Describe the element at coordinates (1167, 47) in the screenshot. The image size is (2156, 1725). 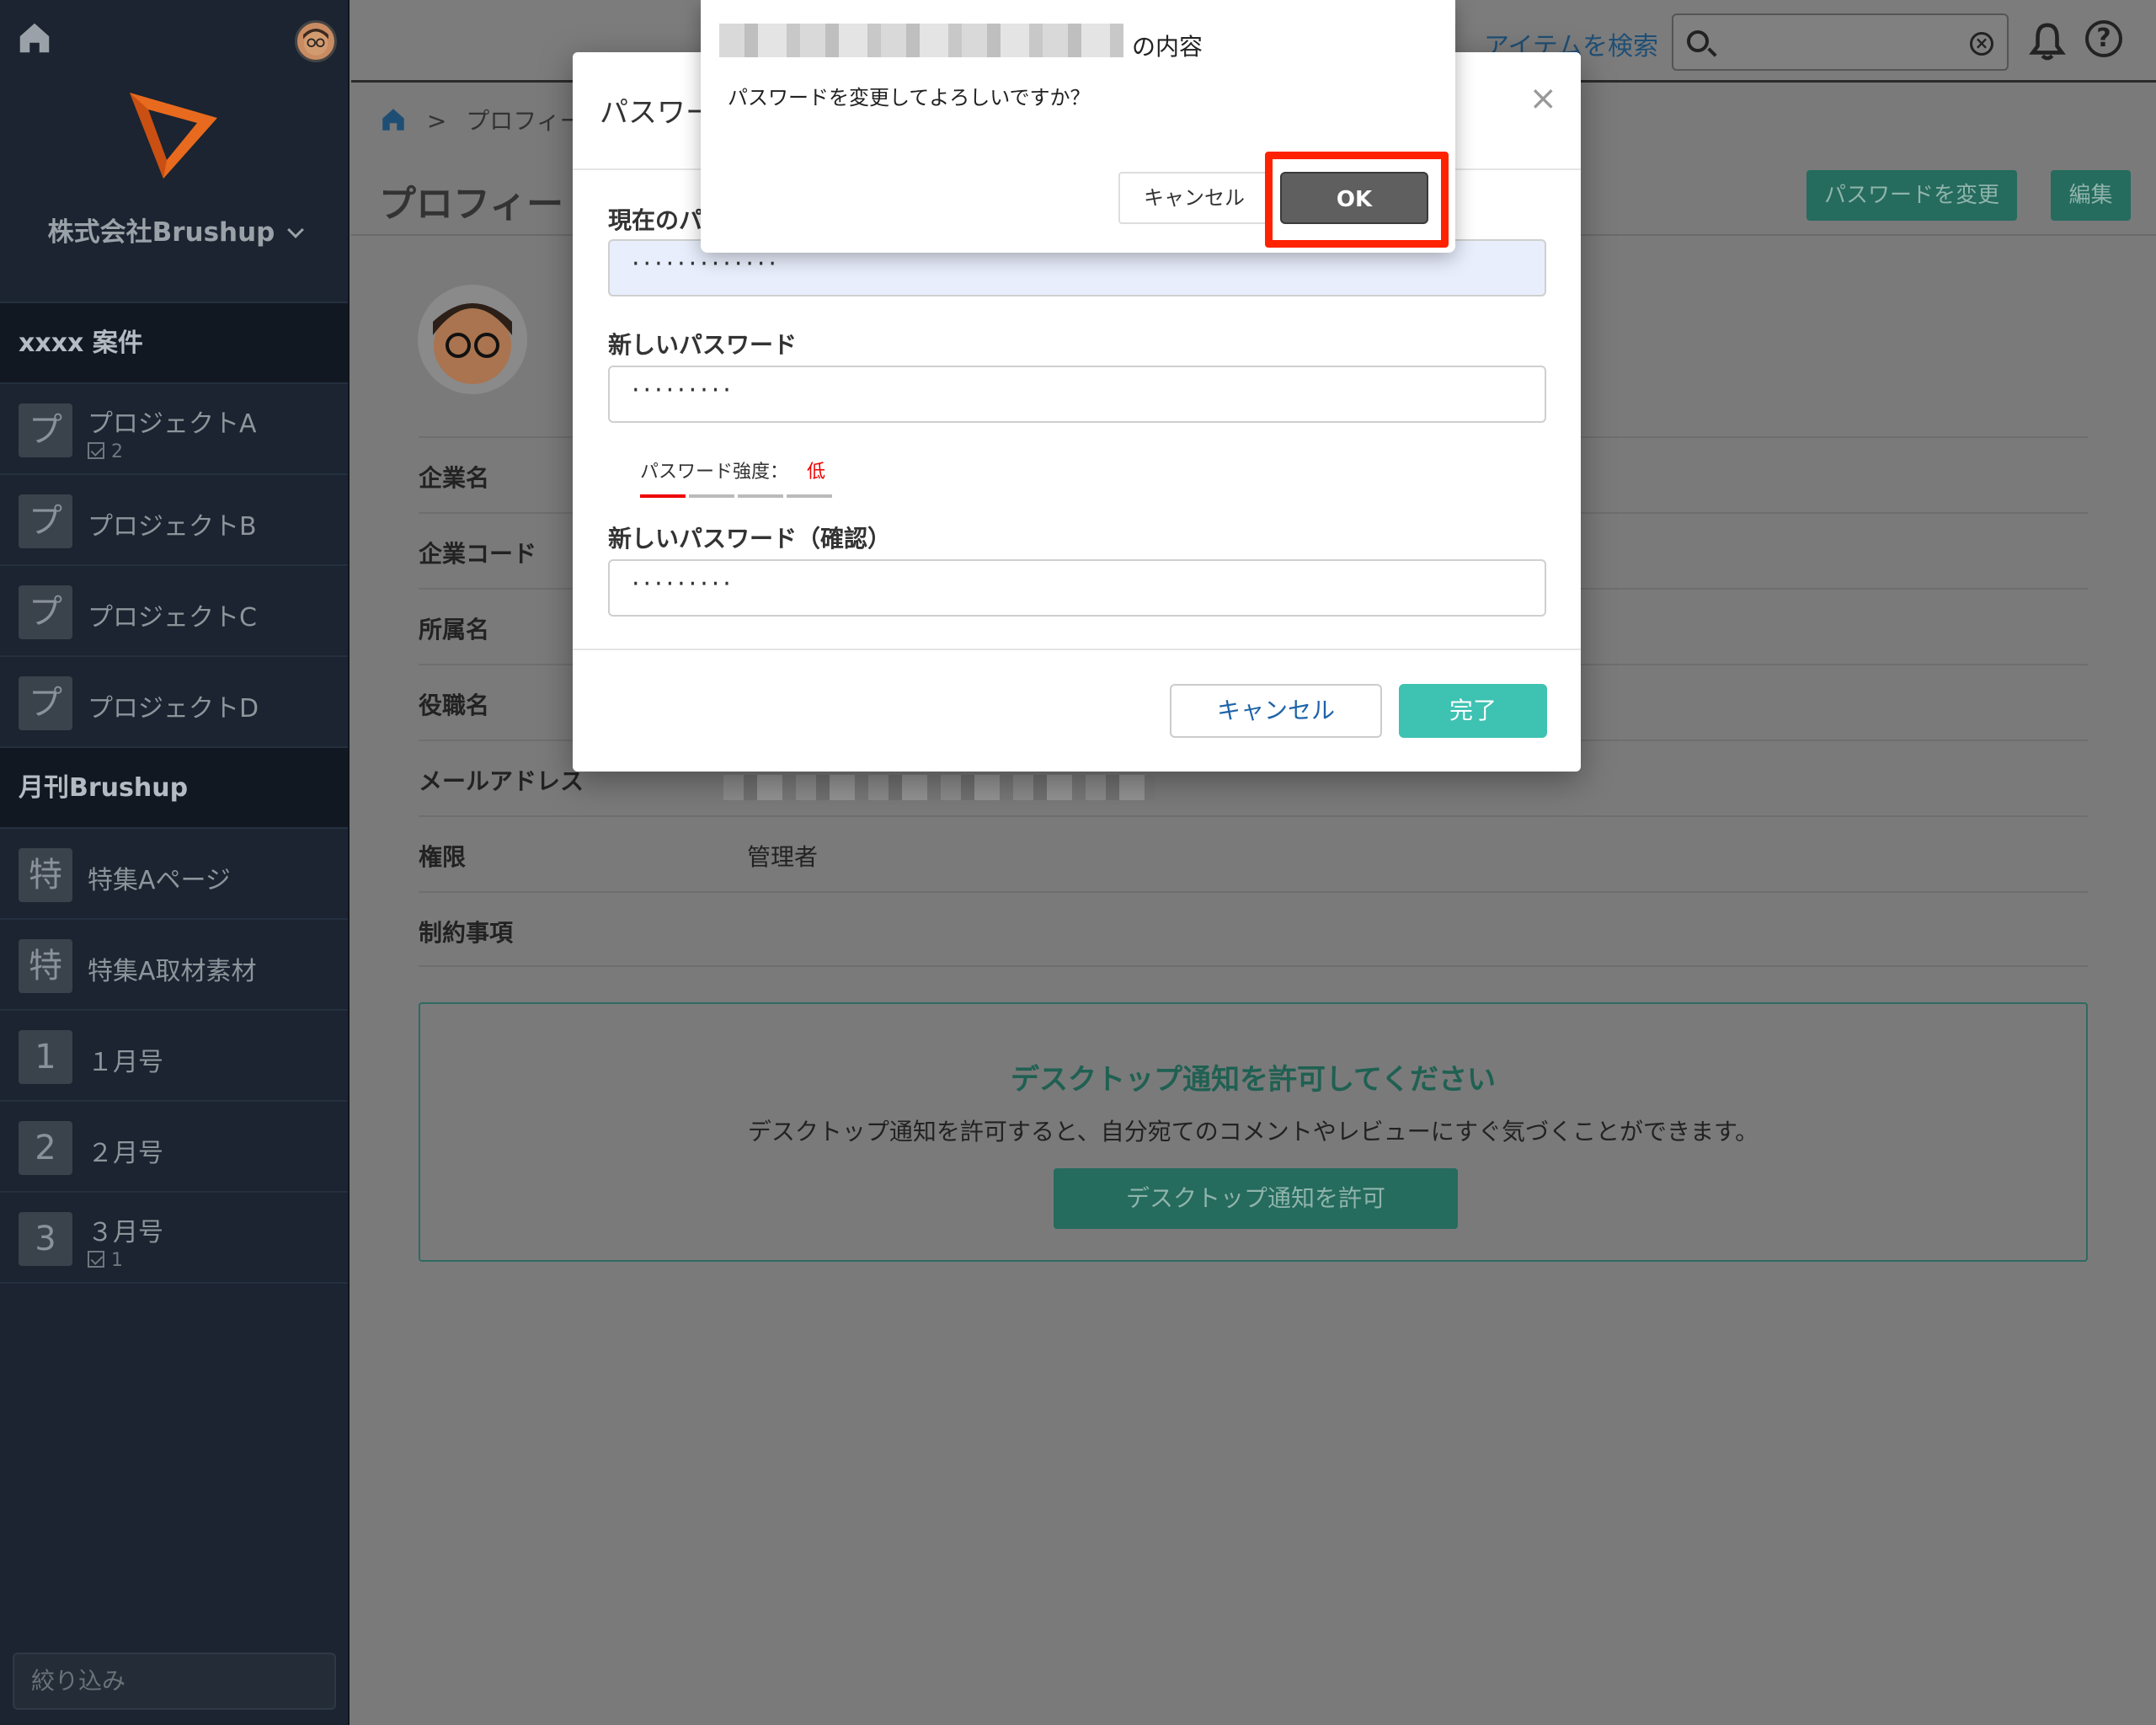
I see `dialog-title-suffix: の内容` at that location.